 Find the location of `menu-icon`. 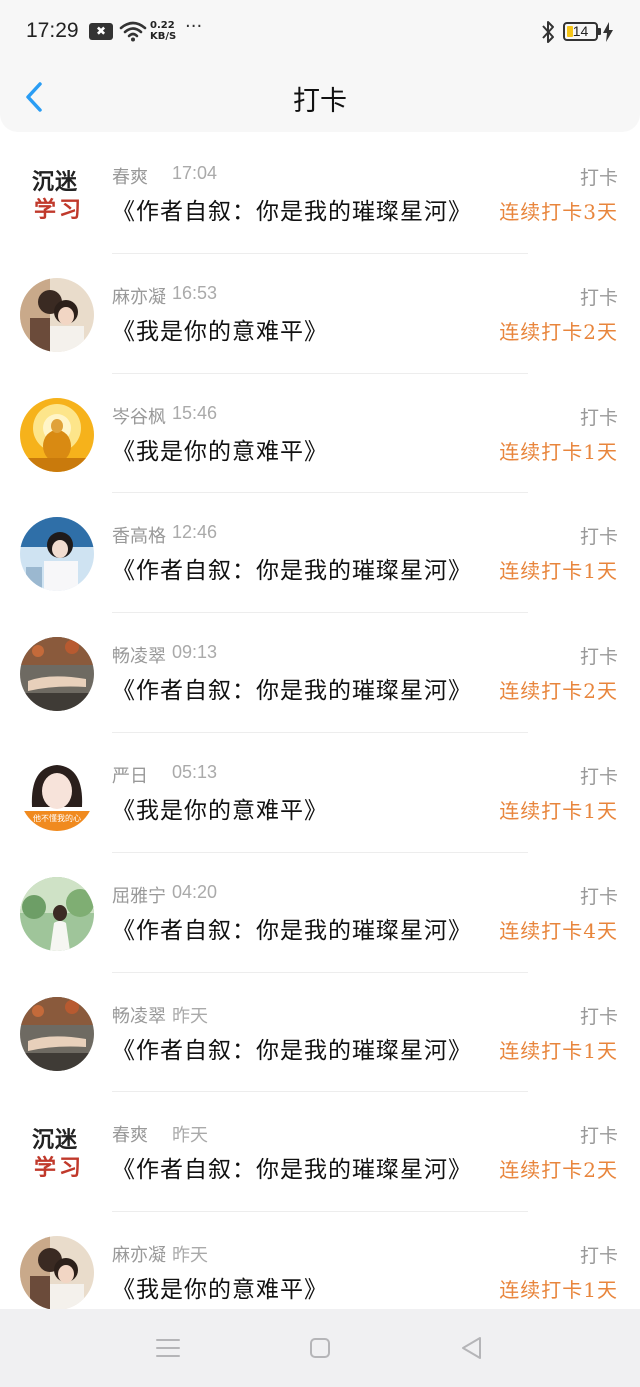

menu-icon is located at coordinates (168, 1348).